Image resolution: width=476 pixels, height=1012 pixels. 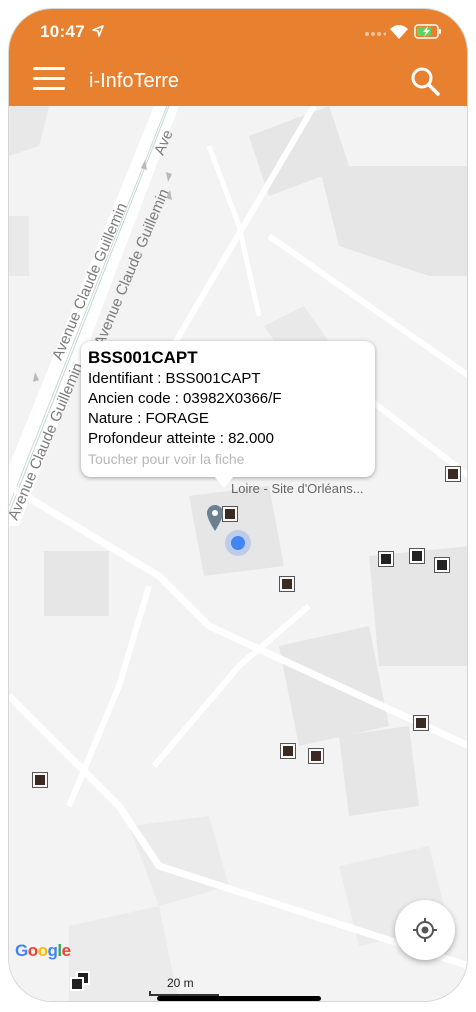 I want to click on menu-button, so click(x=49, y=79).